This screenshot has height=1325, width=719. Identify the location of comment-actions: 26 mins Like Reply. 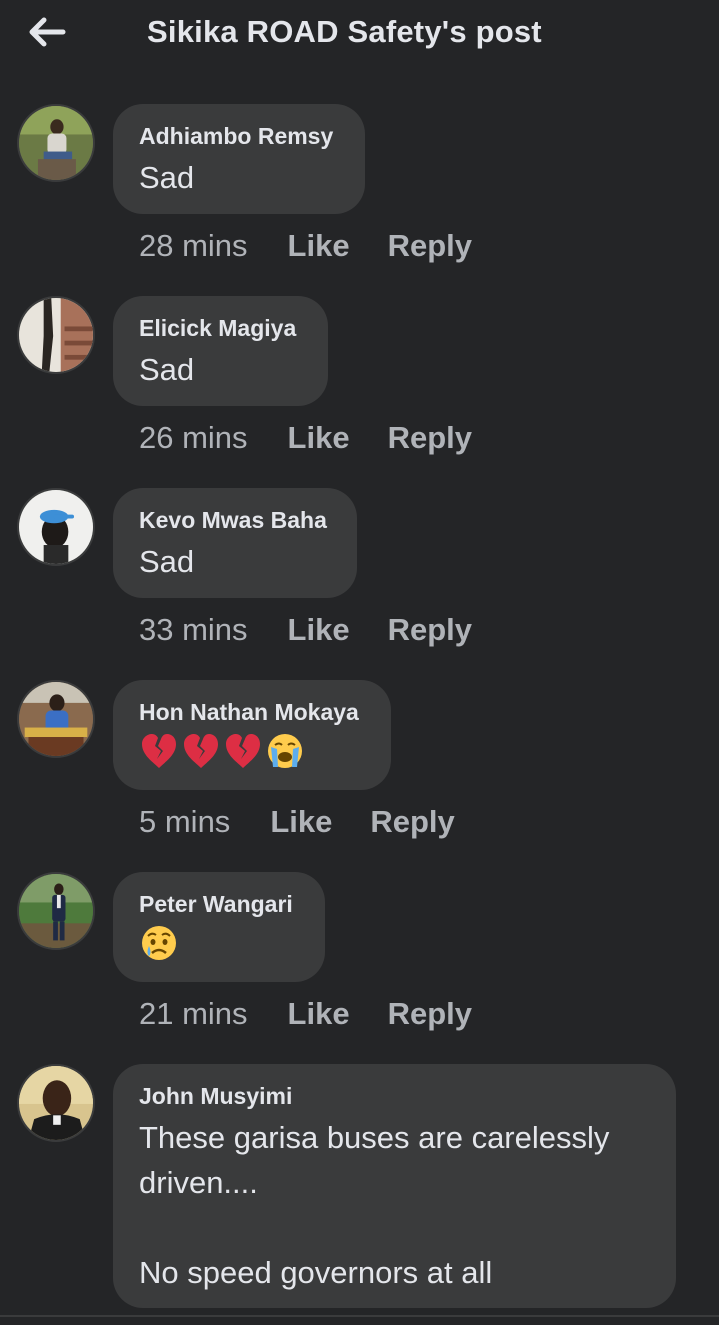
(305, 438).